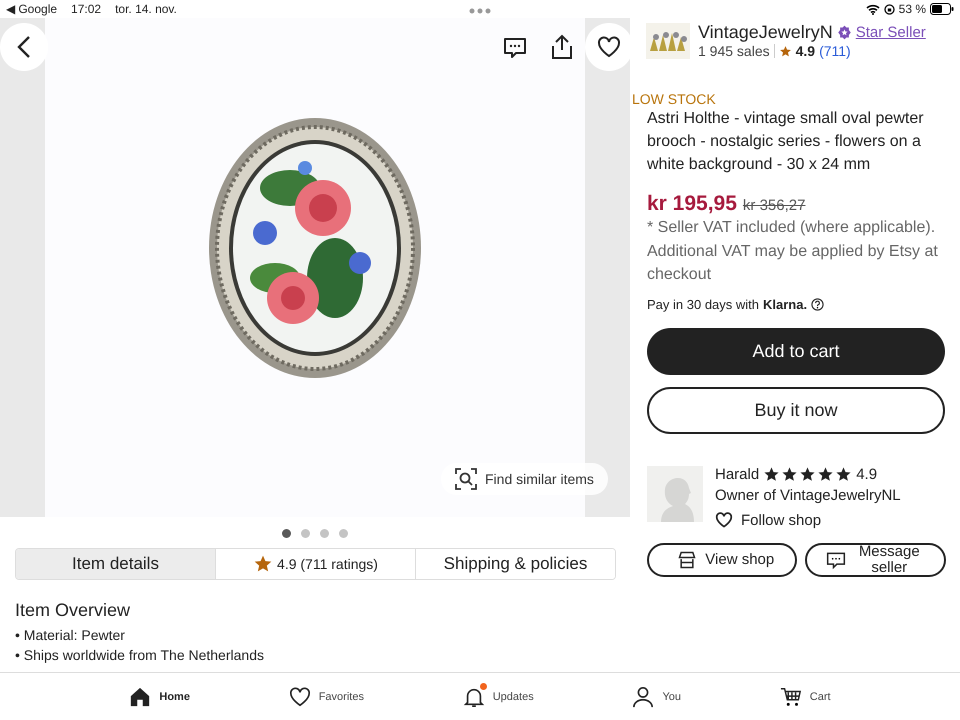 The height and width of the screenshot is (720, 960). What do you see at coordinates (326, 696) in the screenshot?
I see `nav-tab: Favorites` at bounding box center [326, 696].